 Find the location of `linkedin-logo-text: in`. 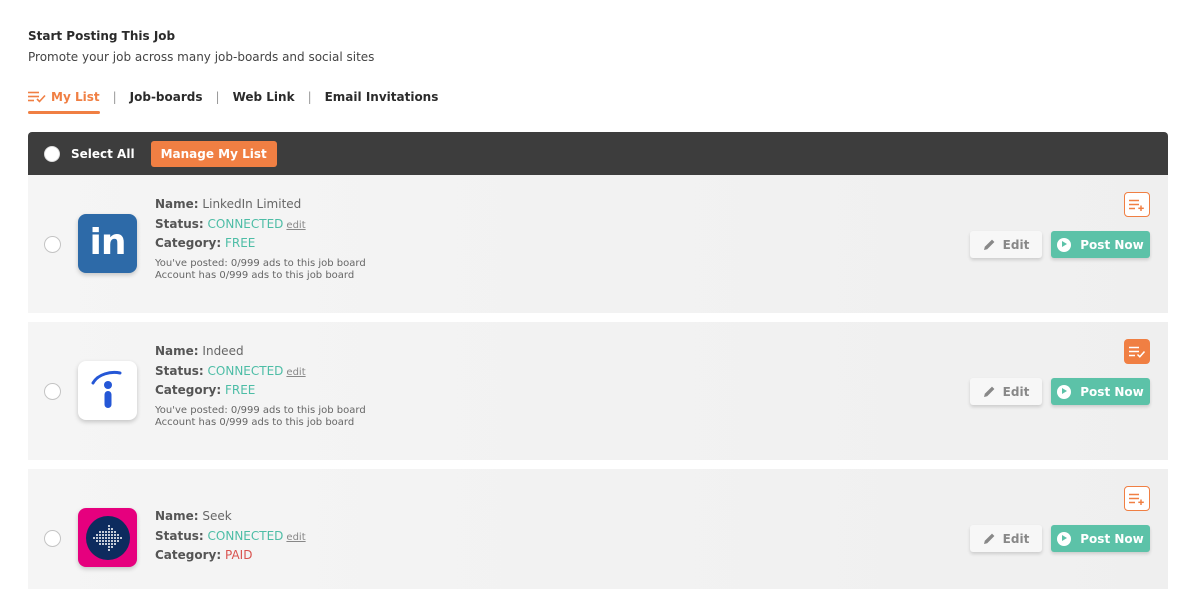

linkedin-logo-text: in is located at coordinates (108, 242).